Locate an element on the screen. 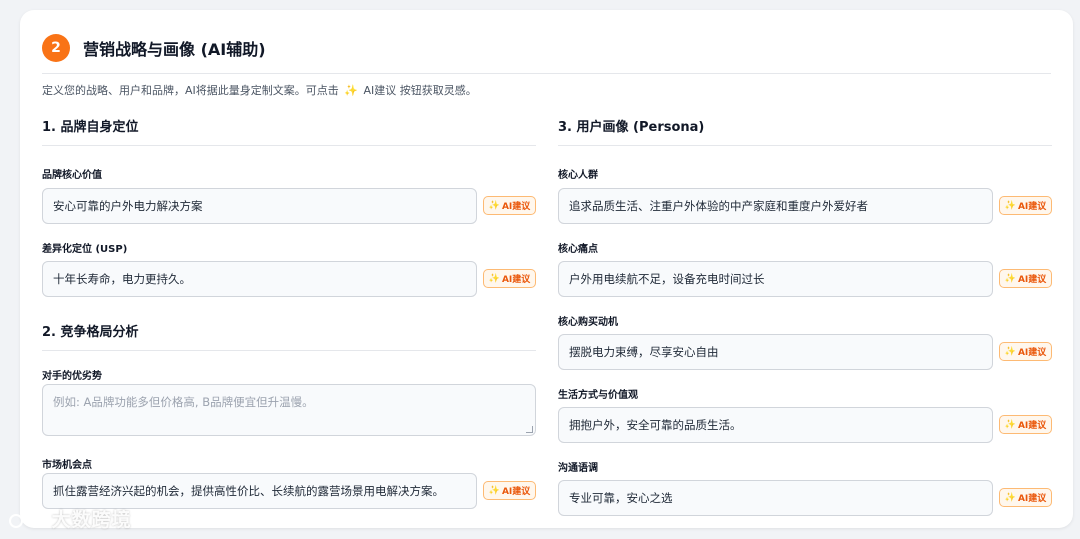 The height and width of the screenshot is (539, 1080). opportunity-label: 市场机会点 is located at coordinates (67, 465).